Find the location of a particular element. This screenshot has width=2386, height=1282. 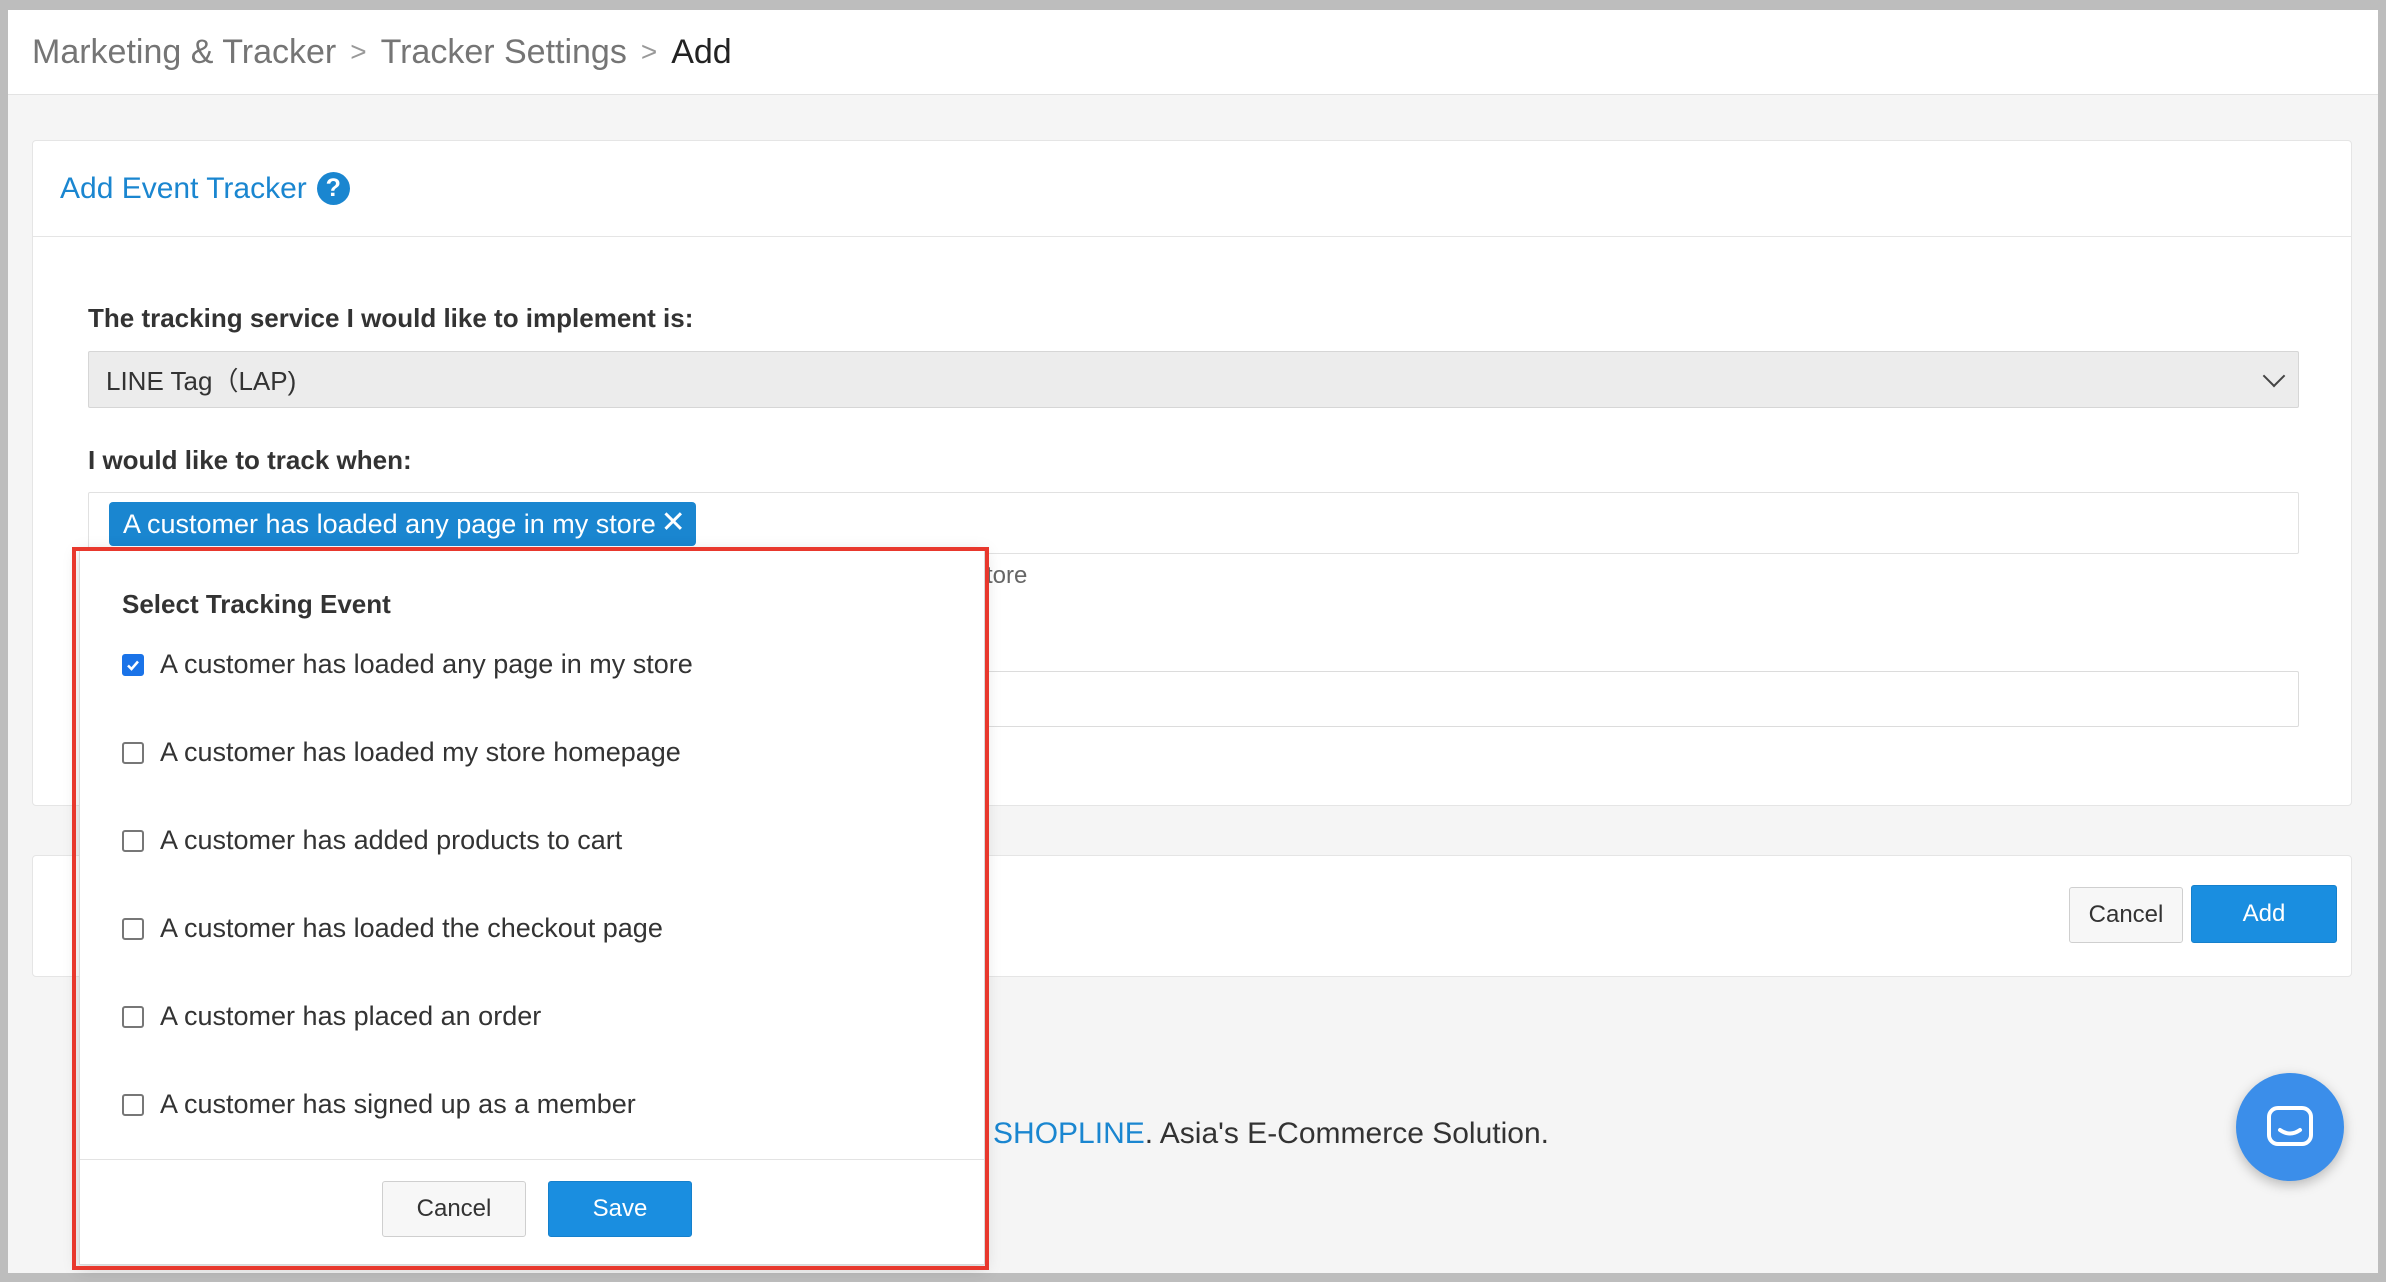

option-label: A customer has loaded my store homepage is located at coordinates (420, 752).